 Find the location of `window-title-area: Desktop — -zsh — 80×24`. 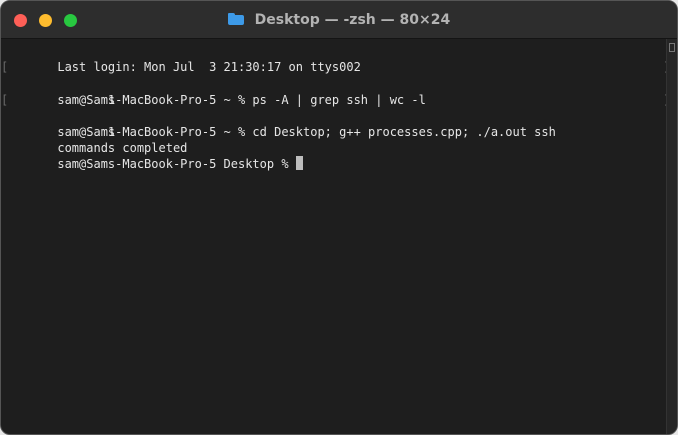

window-title-area: Desktop — -zsh — 80×24 is located at coordinates (339, 20).